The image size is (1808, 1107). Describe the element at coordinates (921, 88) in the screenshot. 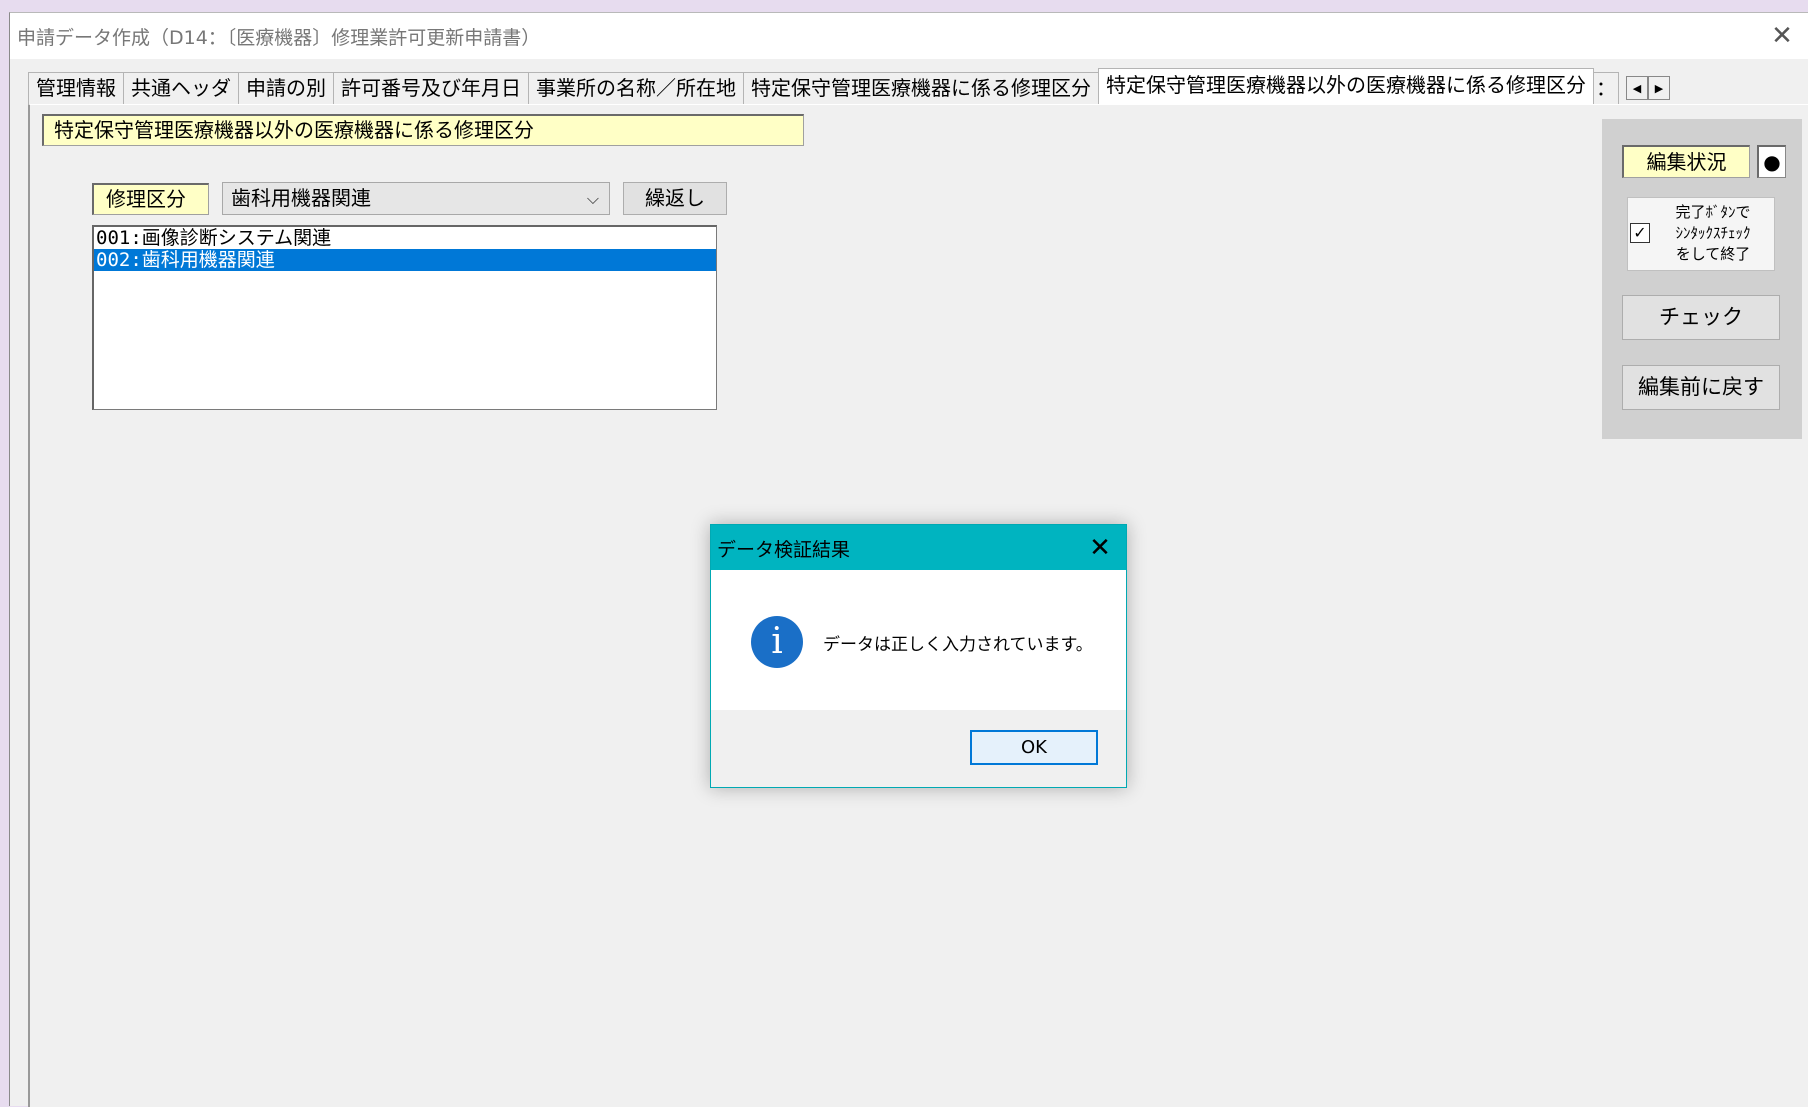

I see `tab-special-maintenance-repair: 特定保守管理医療機器に係る修理区分` at that location.